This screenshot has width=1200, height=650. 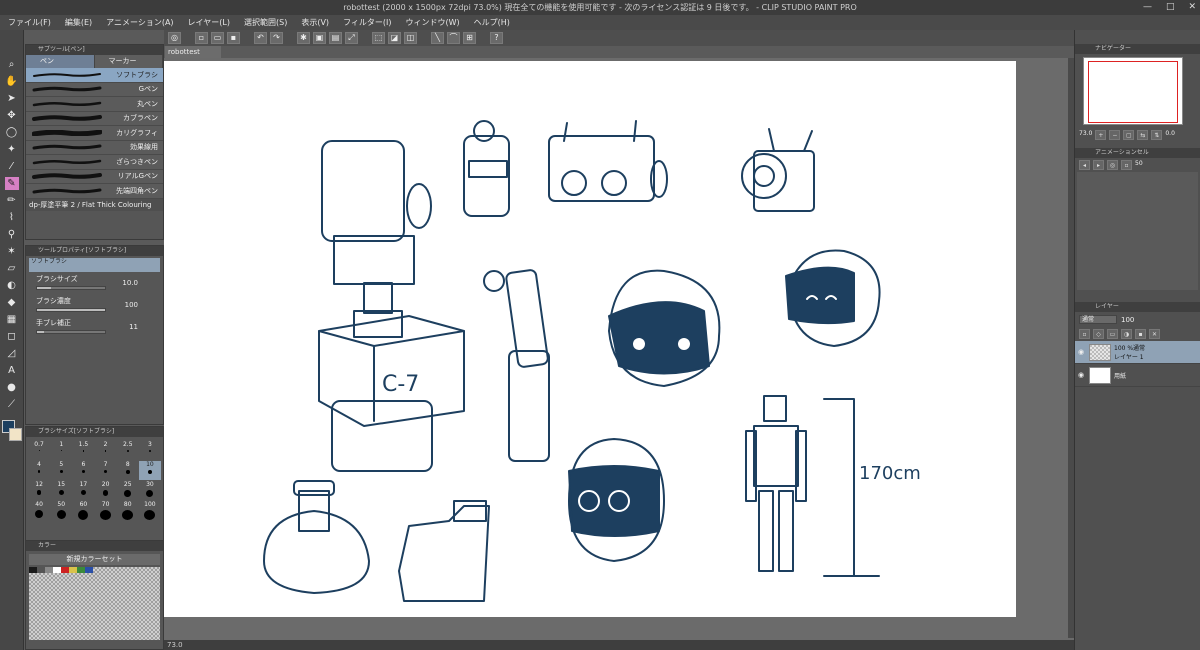 What do you see at coordinates (105, 470) in the screenshot?
I see `brush-size-option: 7` at bounding box center [105, 470].